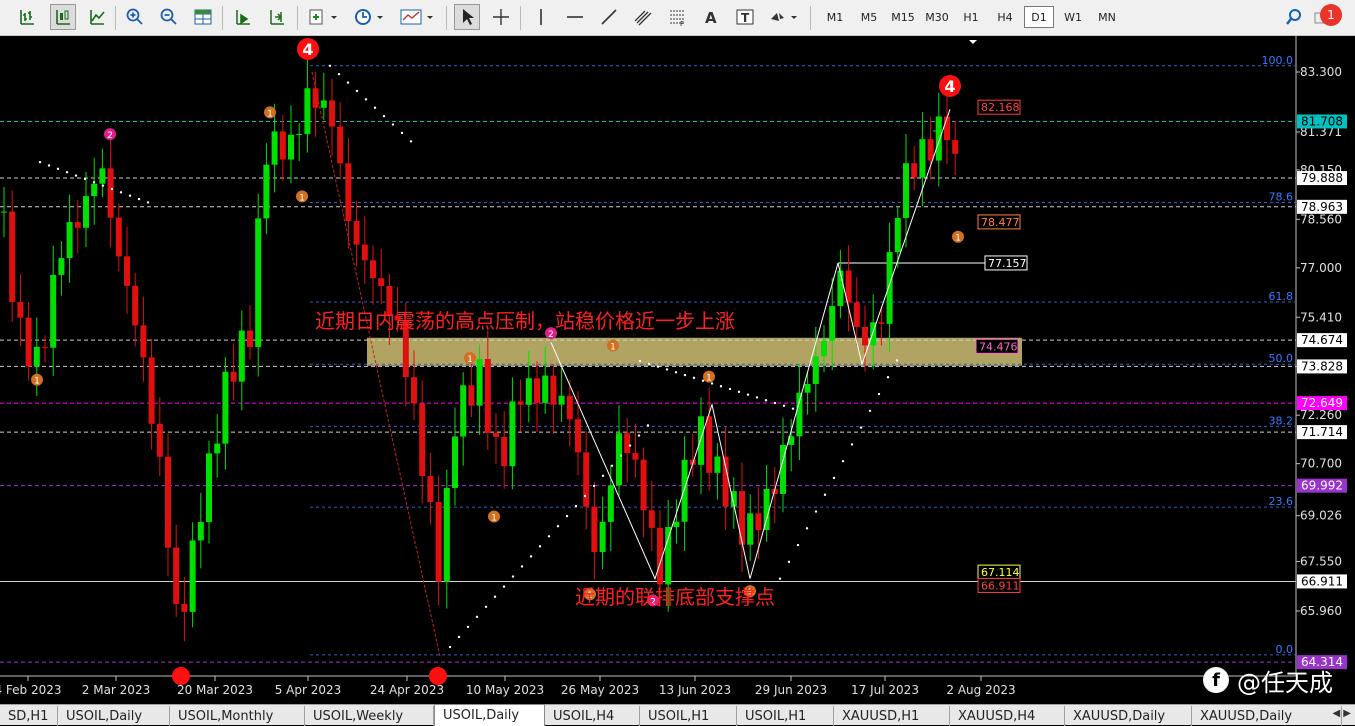 The image size is (1355, 726). I want to click on timeframe-m30: M30, so click(937, 17).